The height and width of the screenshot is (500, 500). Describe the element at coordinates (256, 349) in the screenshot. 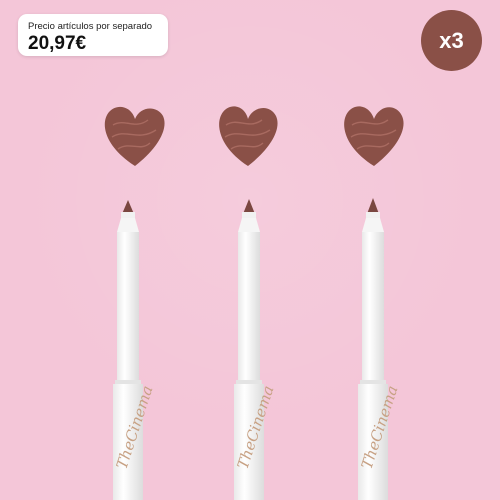

I see `pencil-2: TheCinema` at that location.